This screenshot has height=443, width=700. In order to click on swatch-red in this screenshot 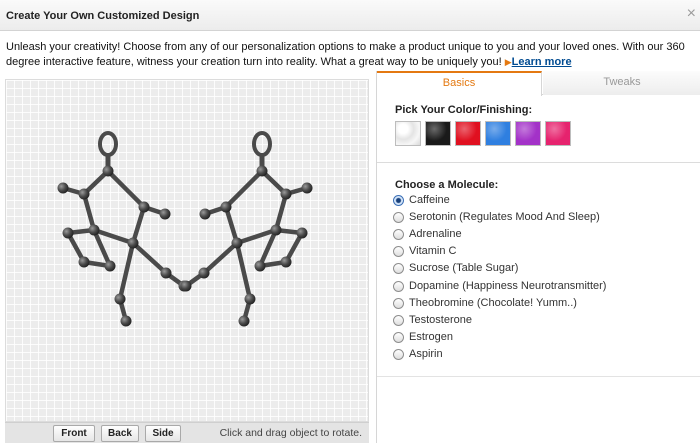, I will do `click(468, 133)`.